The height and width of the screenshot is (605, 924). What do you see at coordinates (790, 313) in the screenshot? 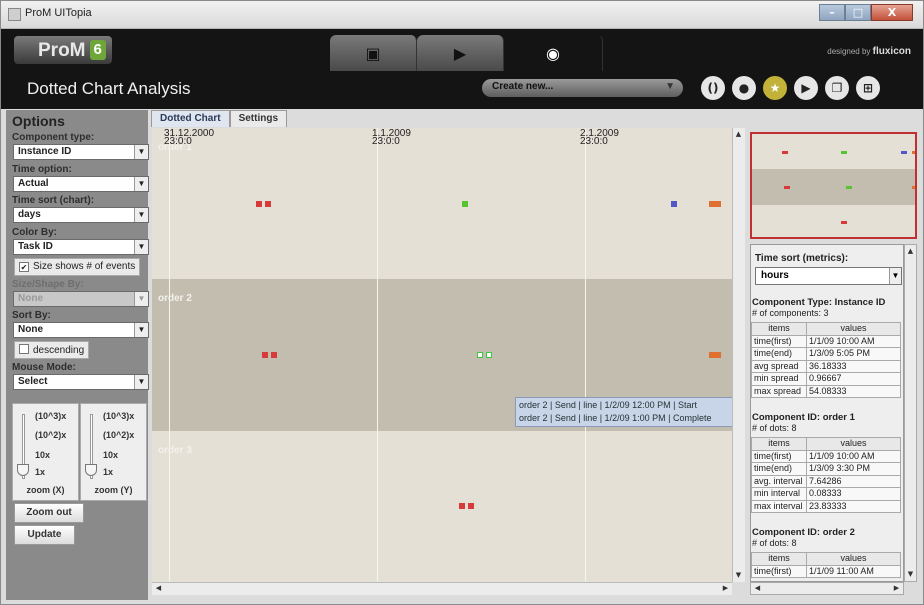
I see `num-components: # of components: 3` at bounding box center [790, 313].